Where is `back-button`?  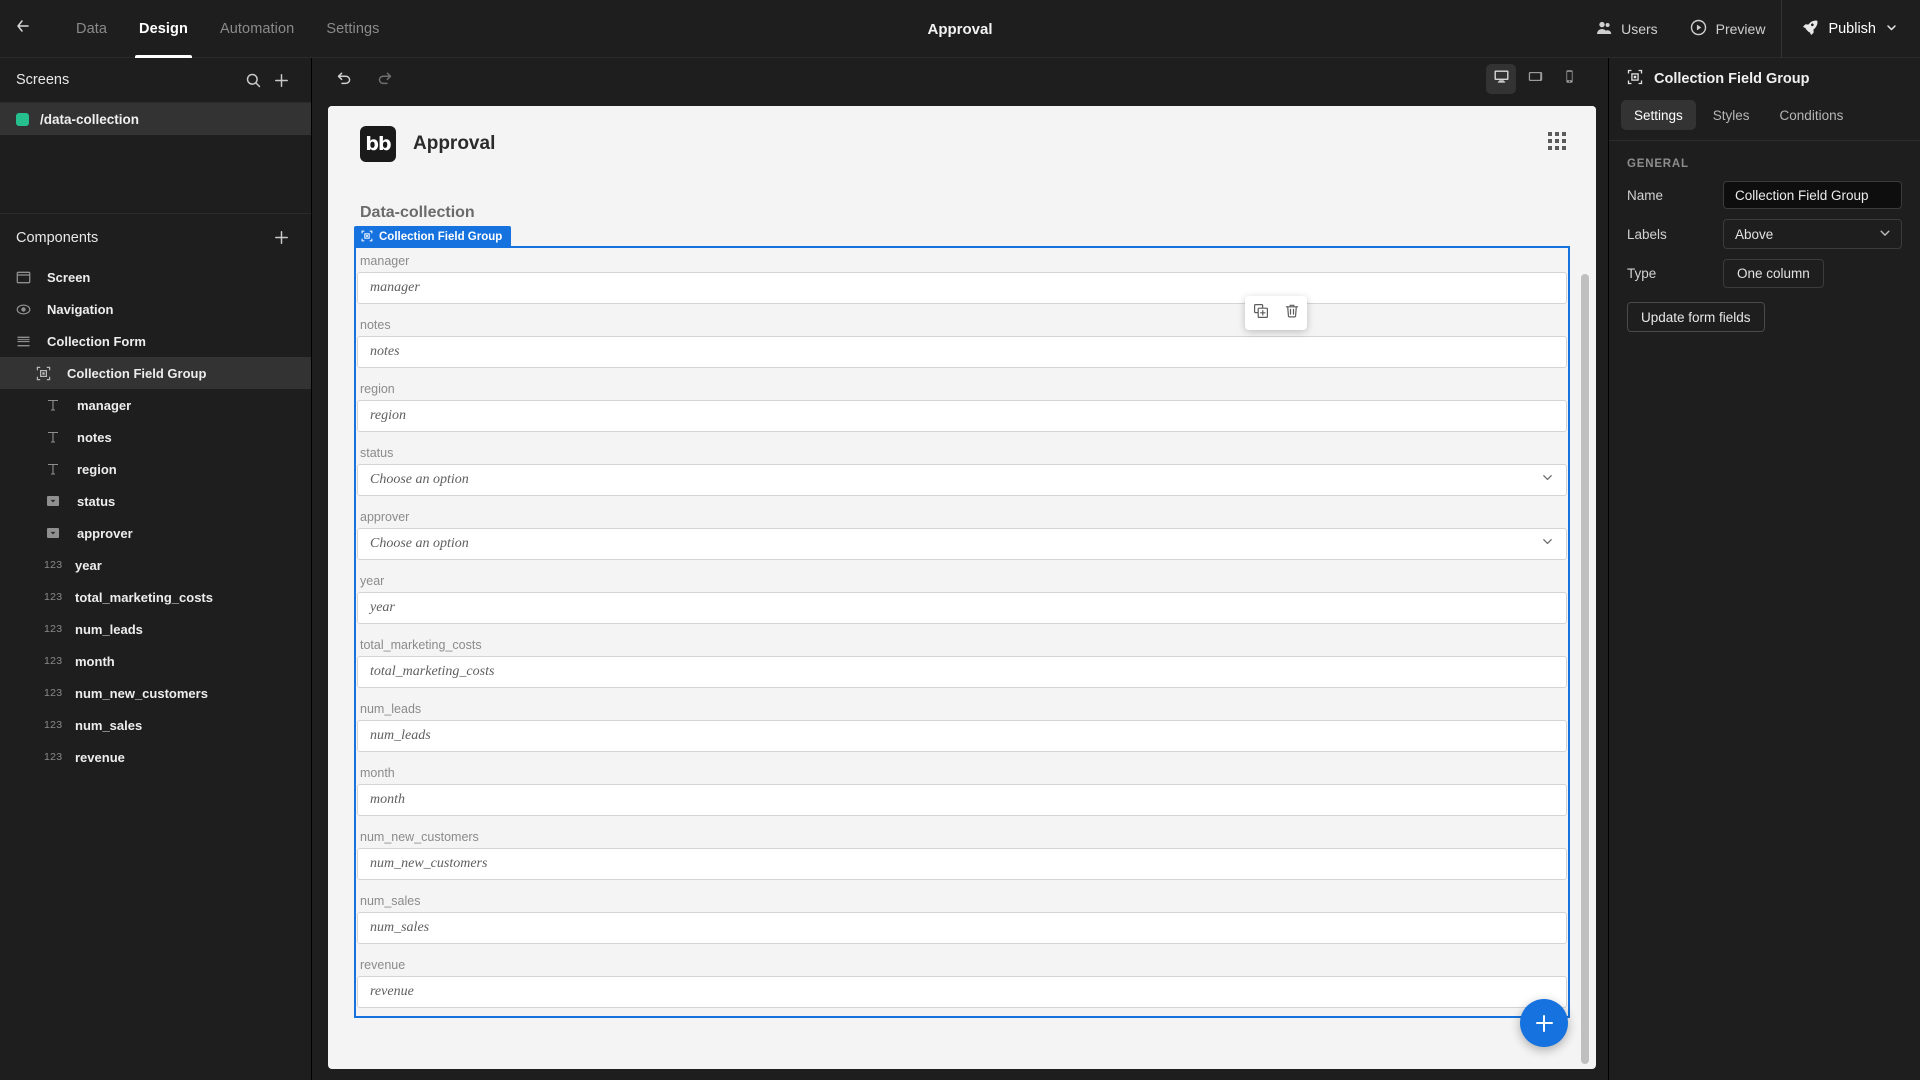
back-button is located at coordinates (23, 29).